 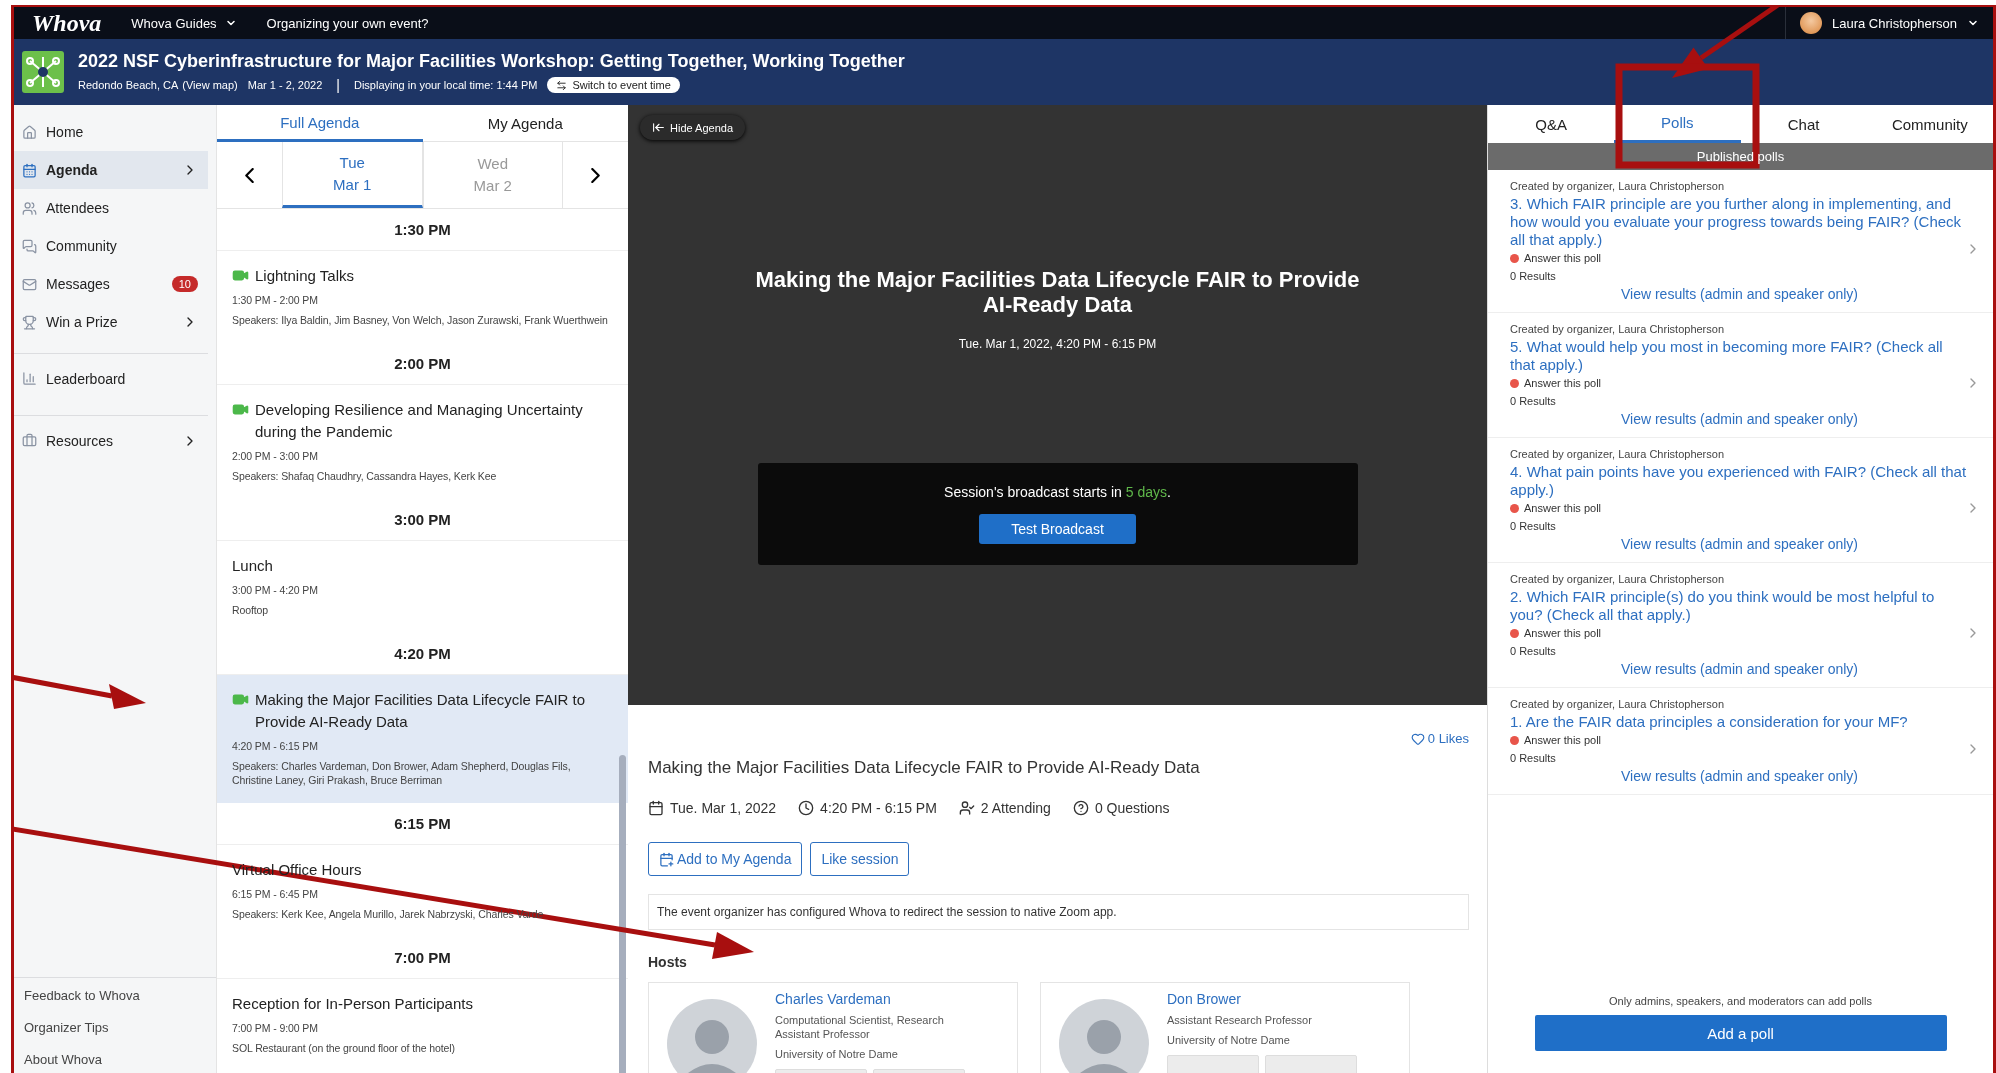 What do you see at coordinates (352, 1004) in the screenshot?
I see `session-title: Reception for In-Person Participants` at bounding box center [352, 1004].